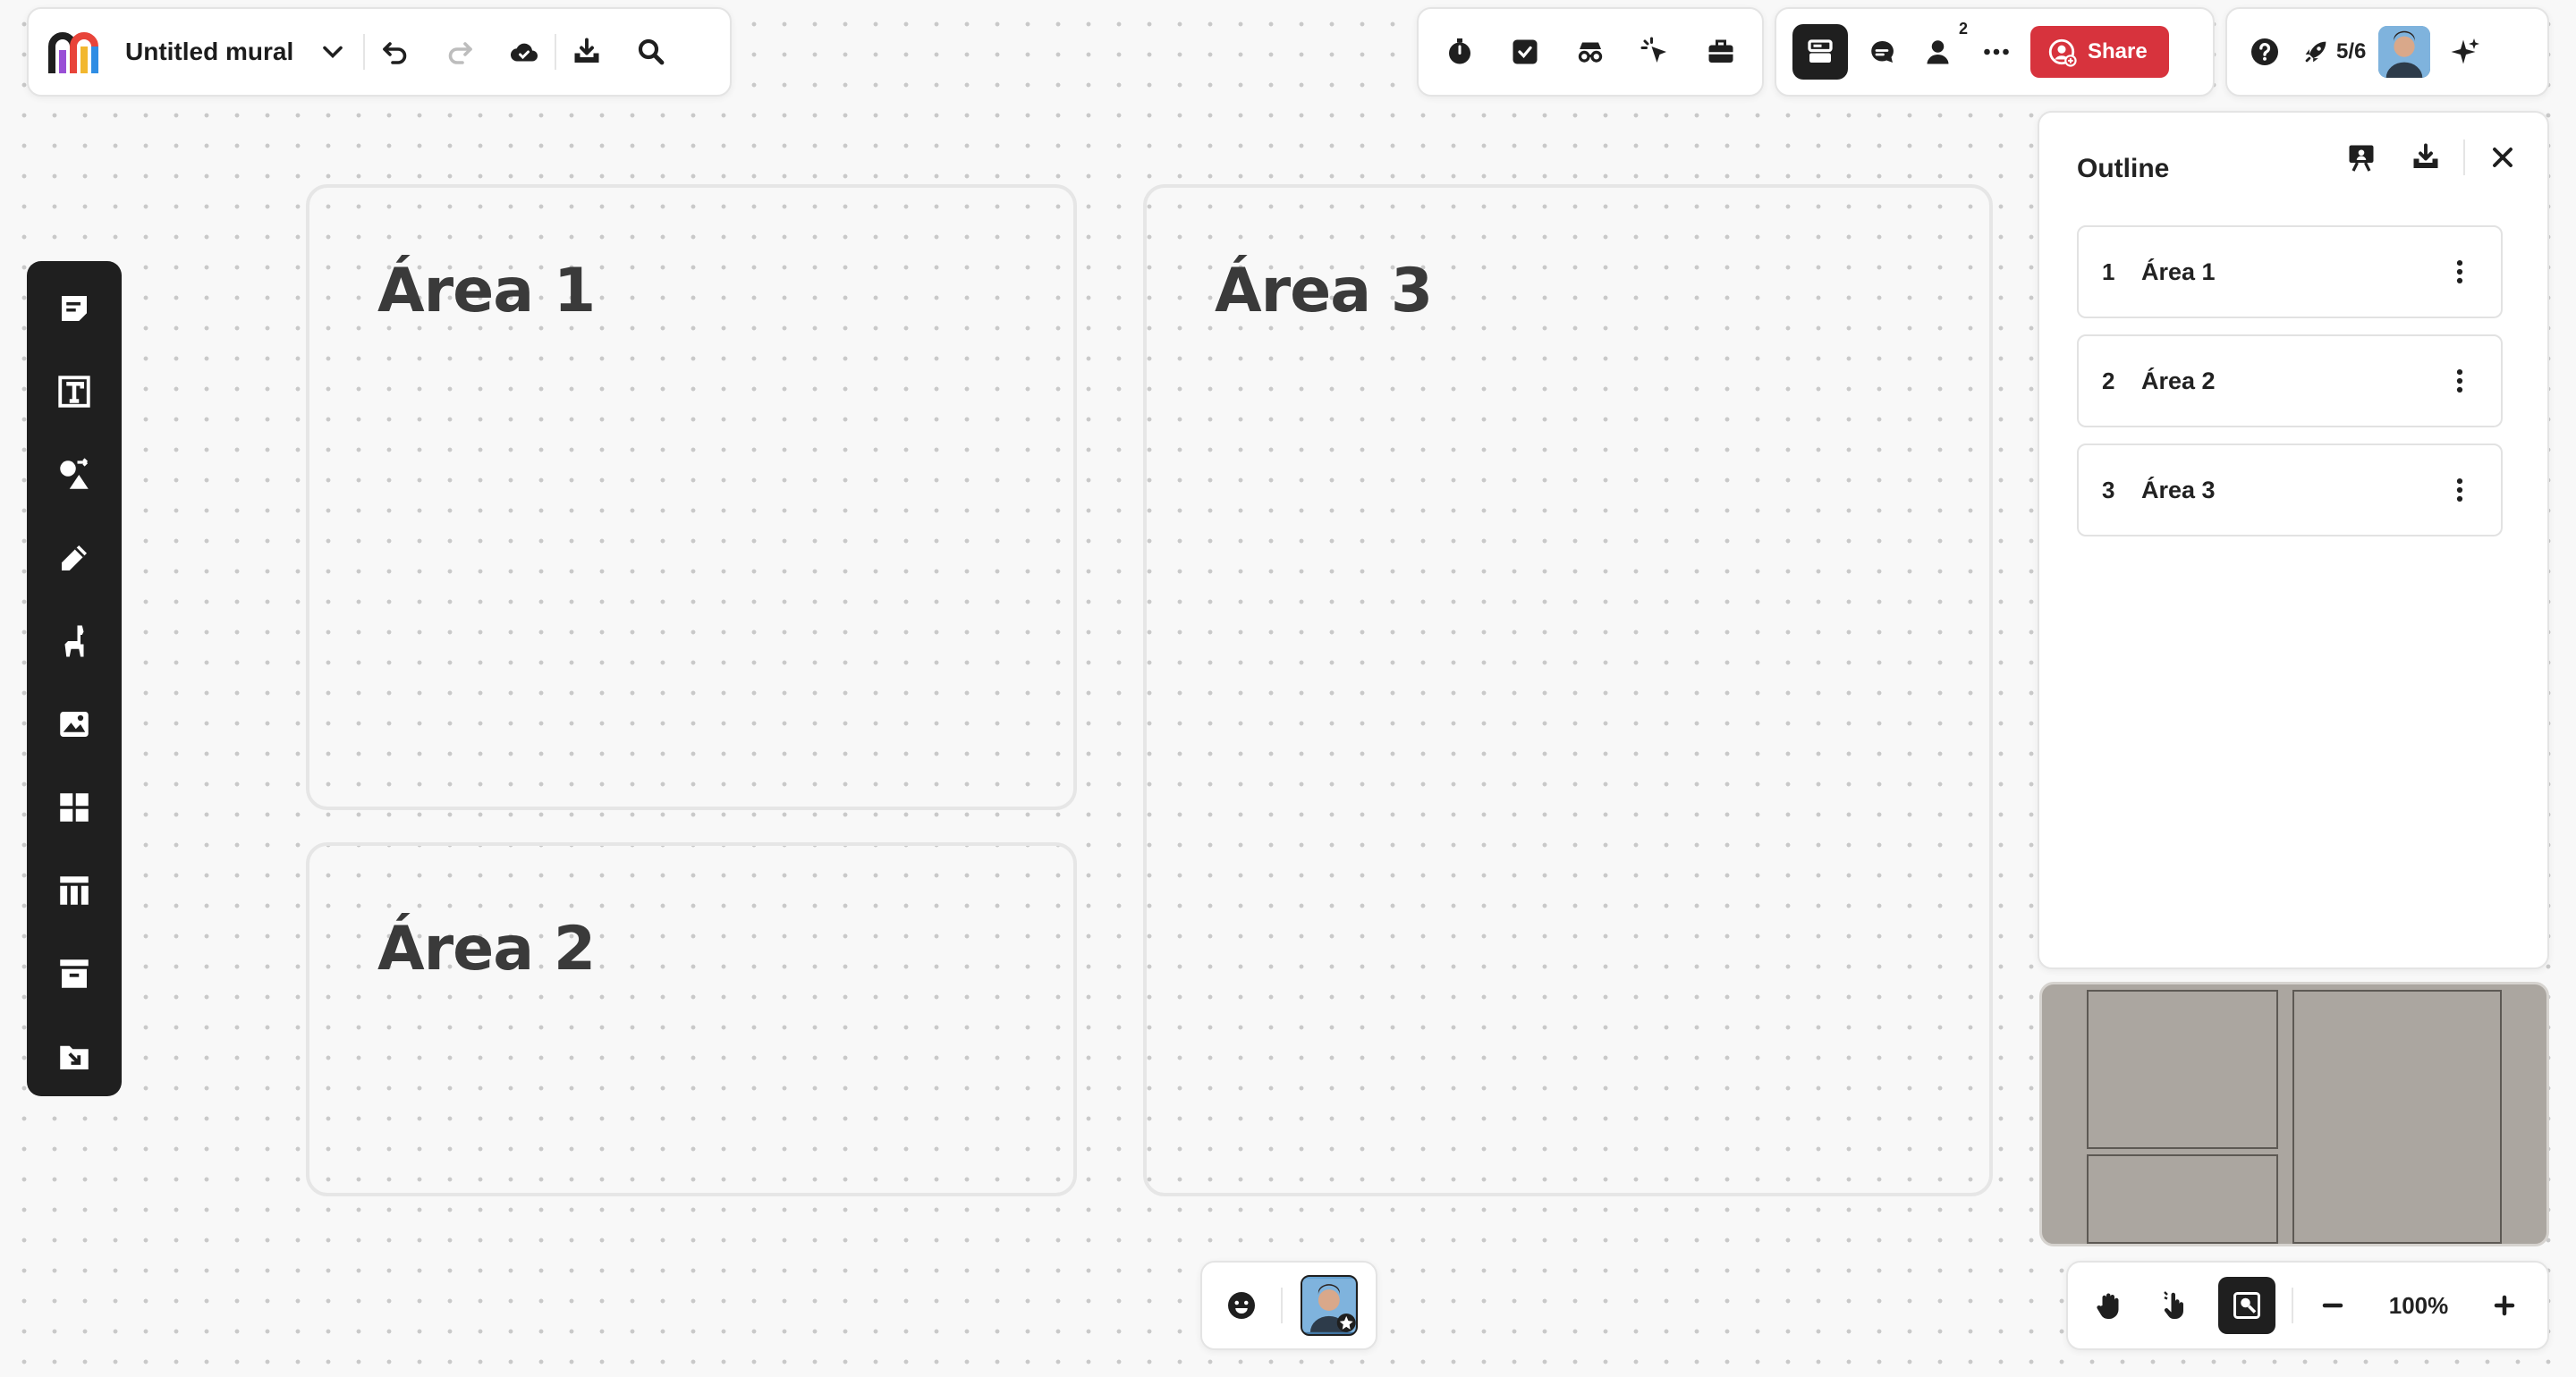 The image size is (2576, 1377). What do you see at coordinates (2361, 157) in the screenshot?
I see `present-icon` at bounding box center [2361, 157].